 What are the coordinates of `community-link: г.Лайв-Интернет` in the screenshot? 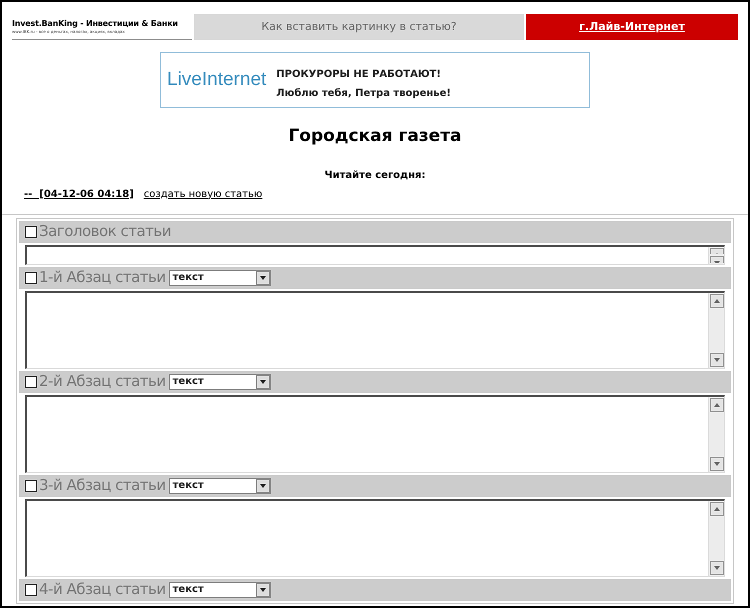 It's located at (632, 27).